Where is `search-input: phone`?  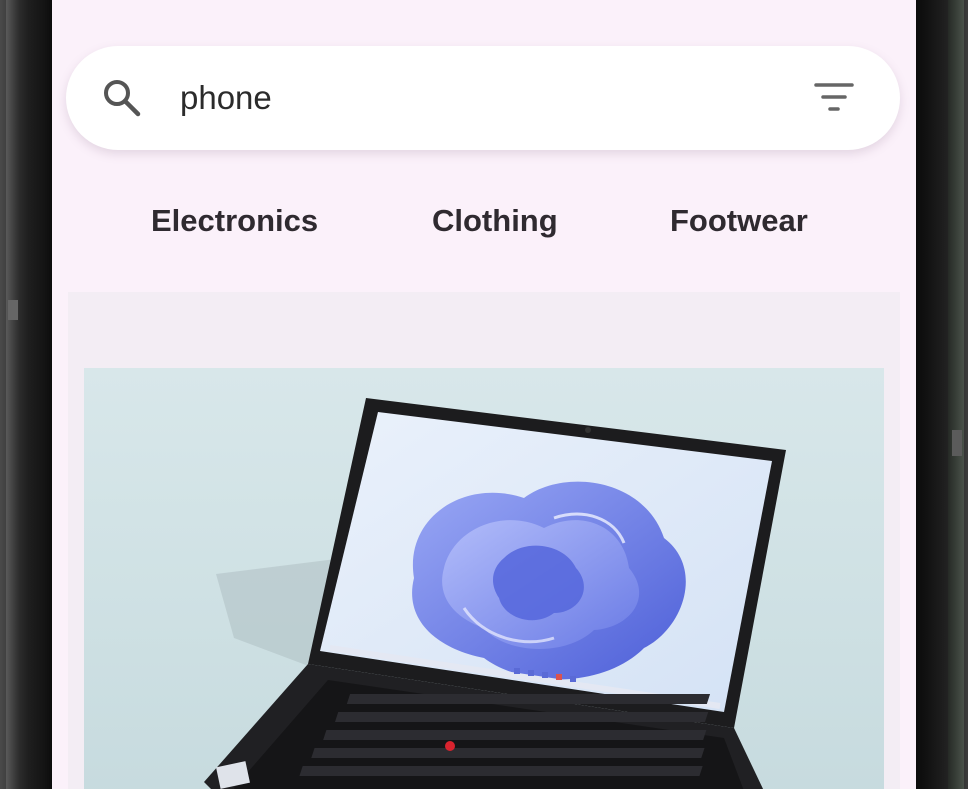
search-input: phone is located at coordinates (226, 98).